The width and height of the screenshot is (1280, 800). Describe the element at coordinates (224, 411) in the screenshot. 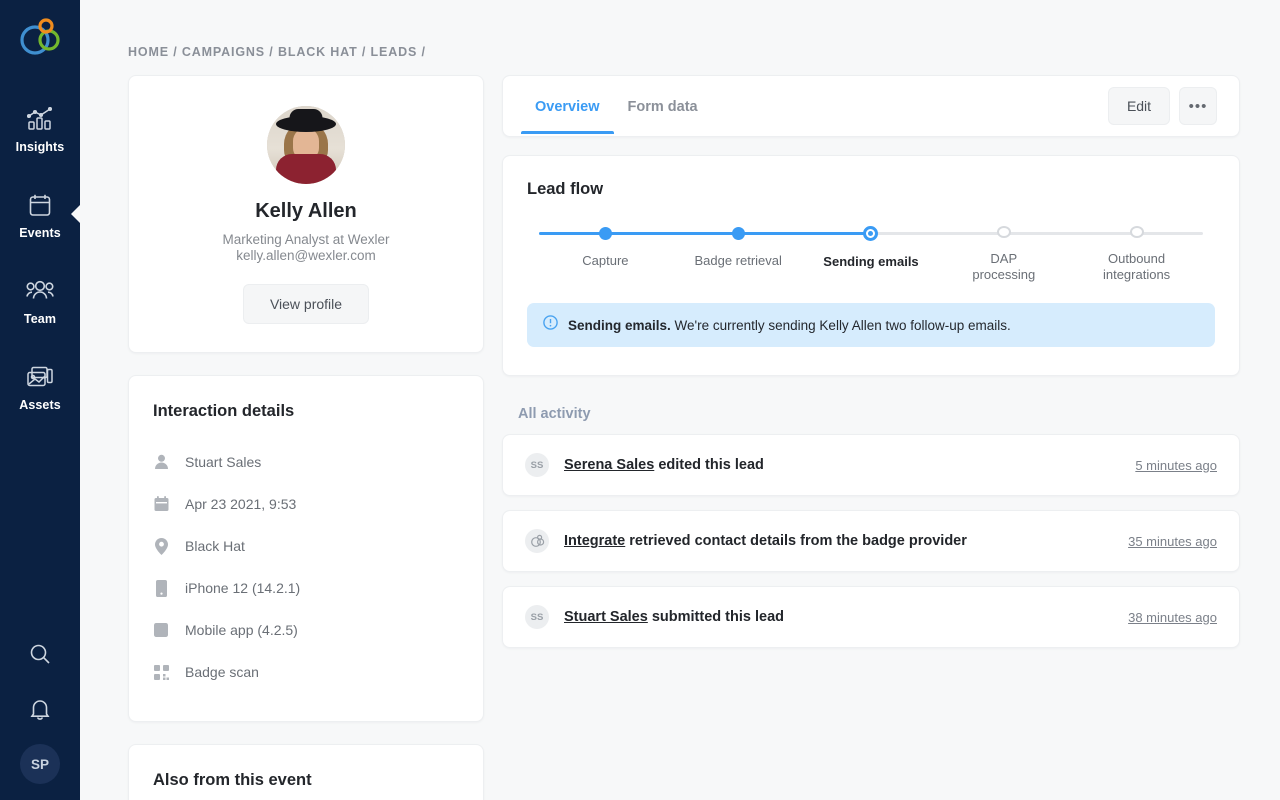

I see `interaction-details-title: Interaction details` at that location.